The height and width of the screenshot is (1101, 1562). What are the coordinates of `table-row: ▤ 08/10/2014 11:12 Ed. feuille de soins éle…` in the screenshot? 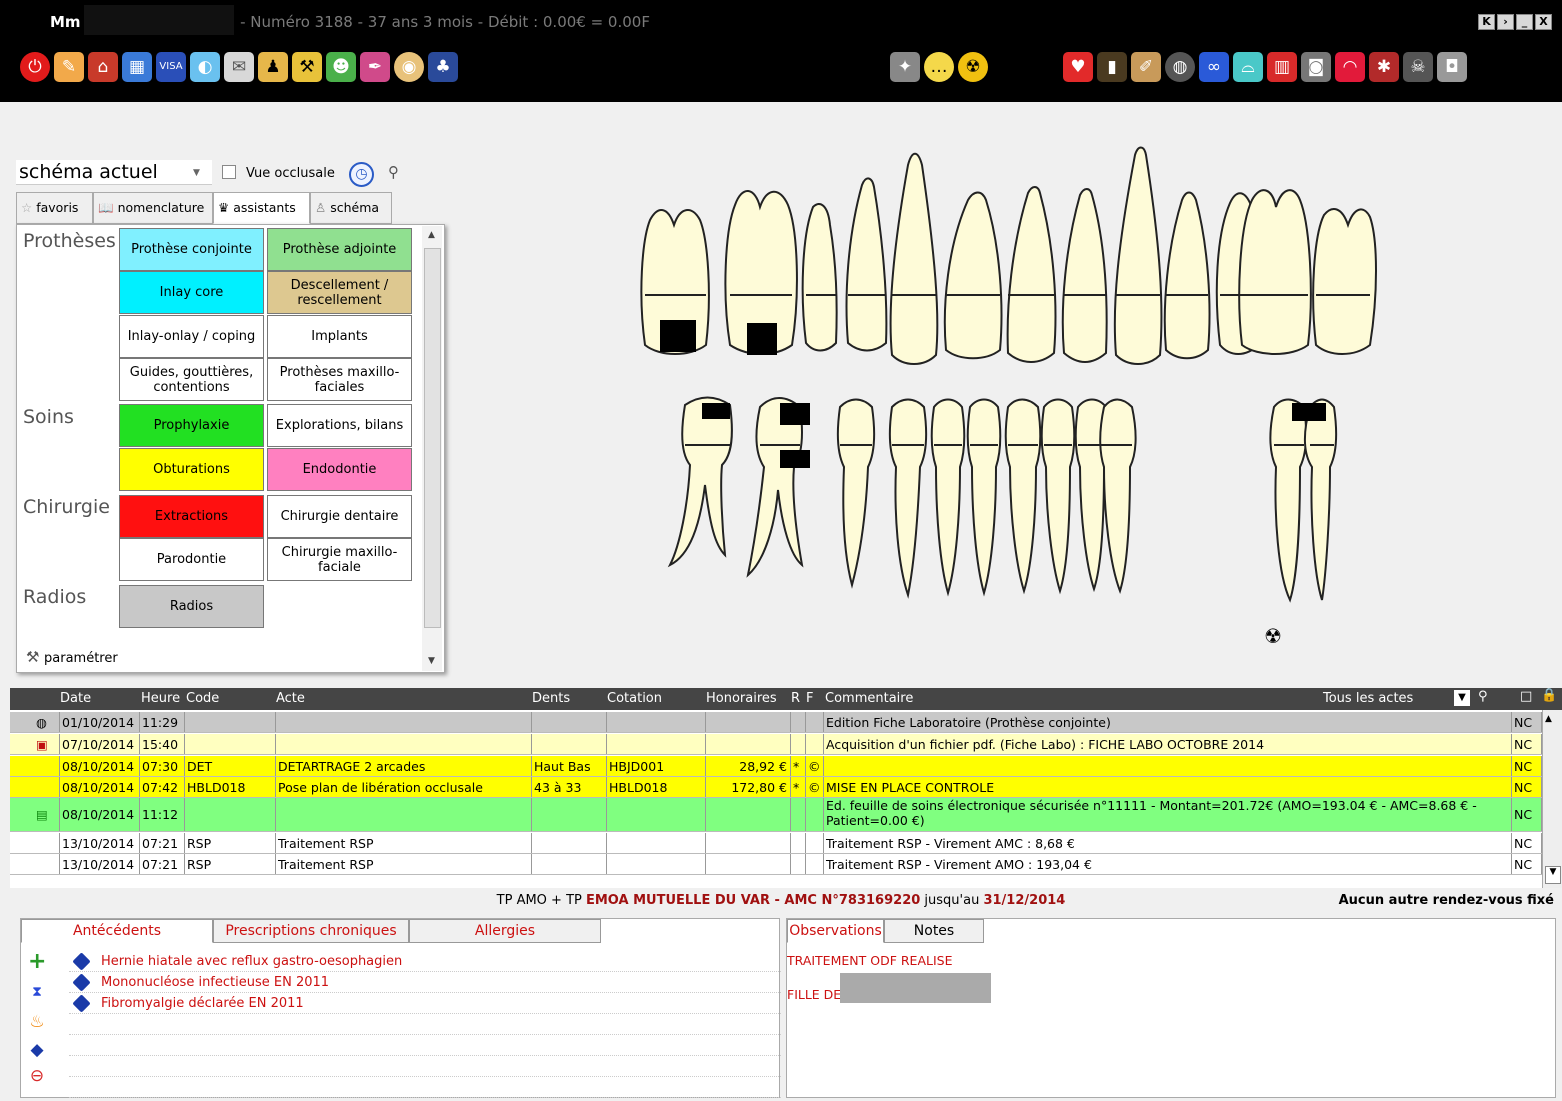 It's located at (776, 815).